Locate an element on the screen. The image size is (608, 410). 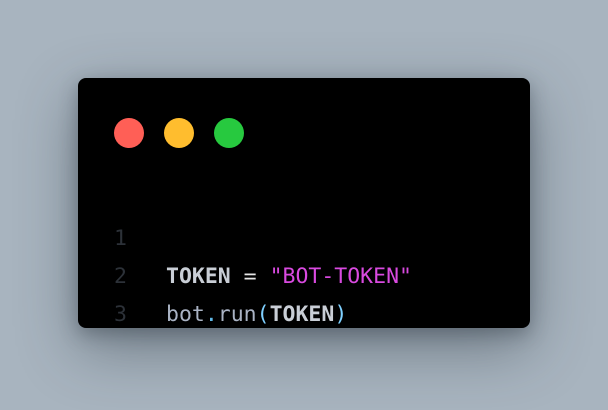
maximize-button is located at coordinates (229, 133).